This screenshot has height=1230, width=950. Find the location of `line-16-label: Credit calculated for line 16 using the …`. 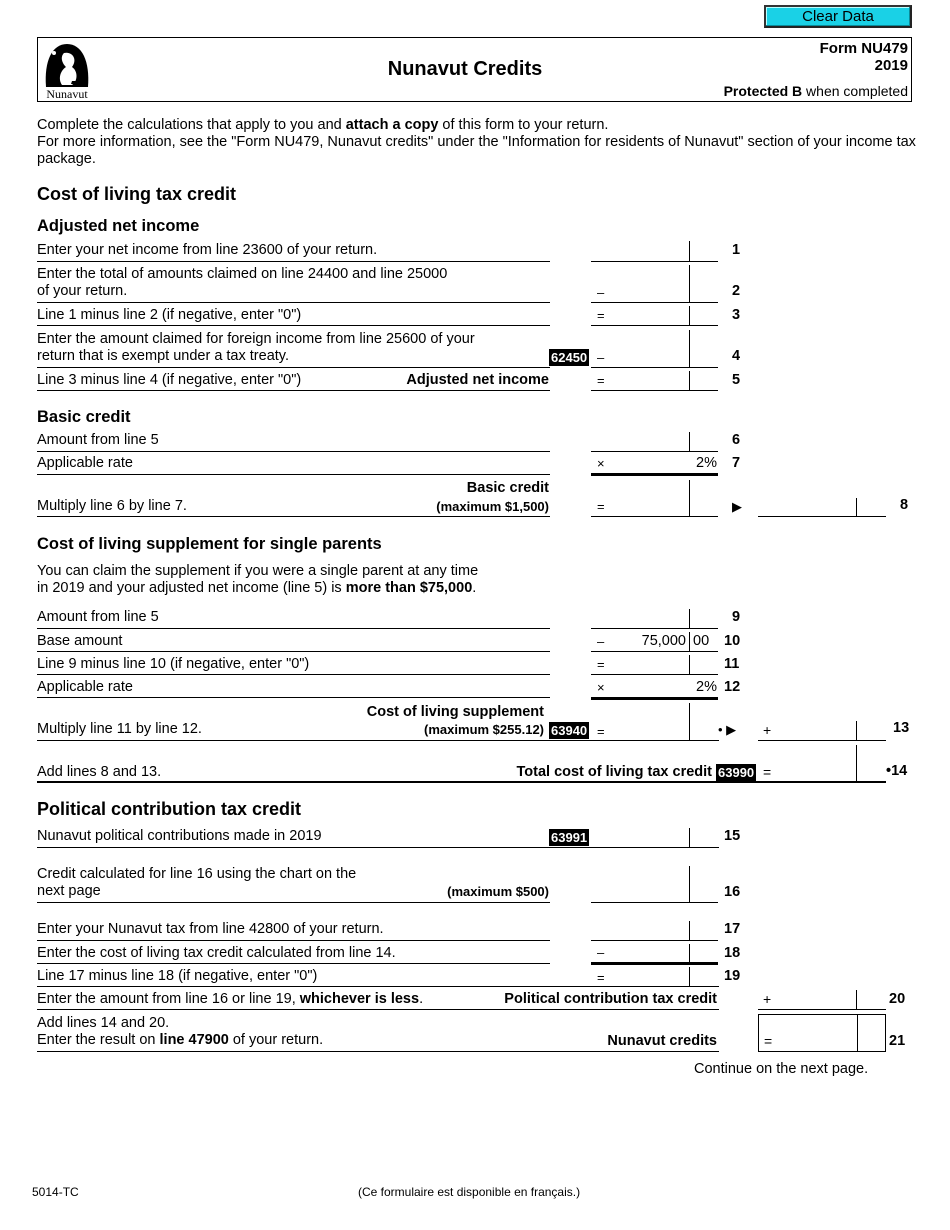

line-16-label: Credit calculated for line 16 using the … is located at coordinates (197, 882).